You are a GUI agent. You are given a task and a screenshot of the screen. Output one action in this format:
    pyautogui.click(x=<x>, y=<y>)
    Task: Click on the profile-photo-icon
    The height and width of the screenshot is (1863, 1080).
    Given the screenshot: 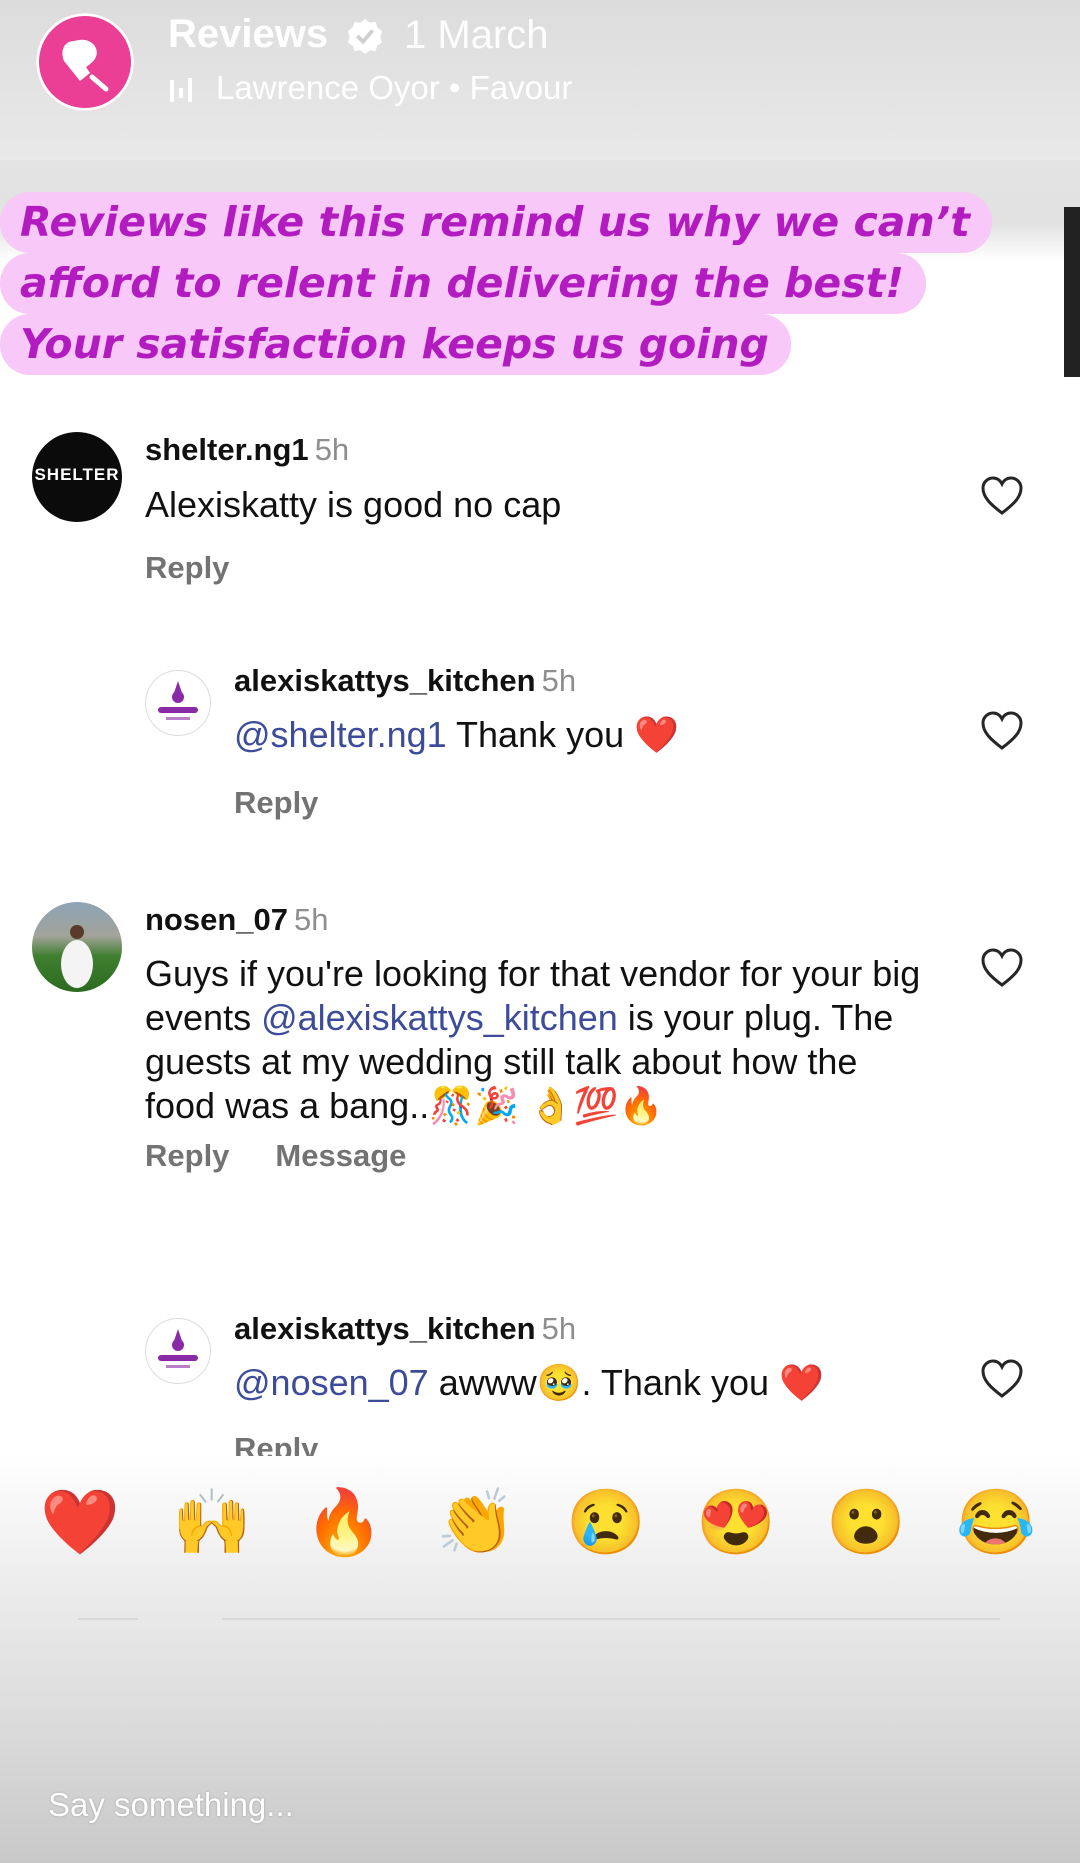 What is the action you would take?
    pyautogui.click(x=77, y=956)
    